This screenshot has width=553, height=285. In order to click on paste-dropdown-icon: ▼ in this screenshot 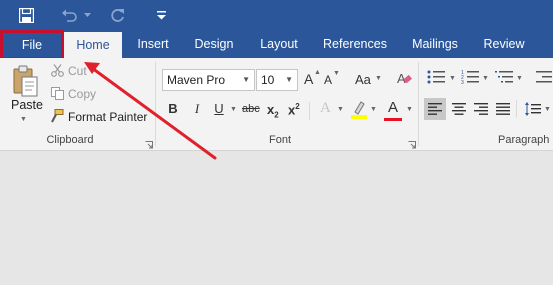, I will do `click(23, 119)`.